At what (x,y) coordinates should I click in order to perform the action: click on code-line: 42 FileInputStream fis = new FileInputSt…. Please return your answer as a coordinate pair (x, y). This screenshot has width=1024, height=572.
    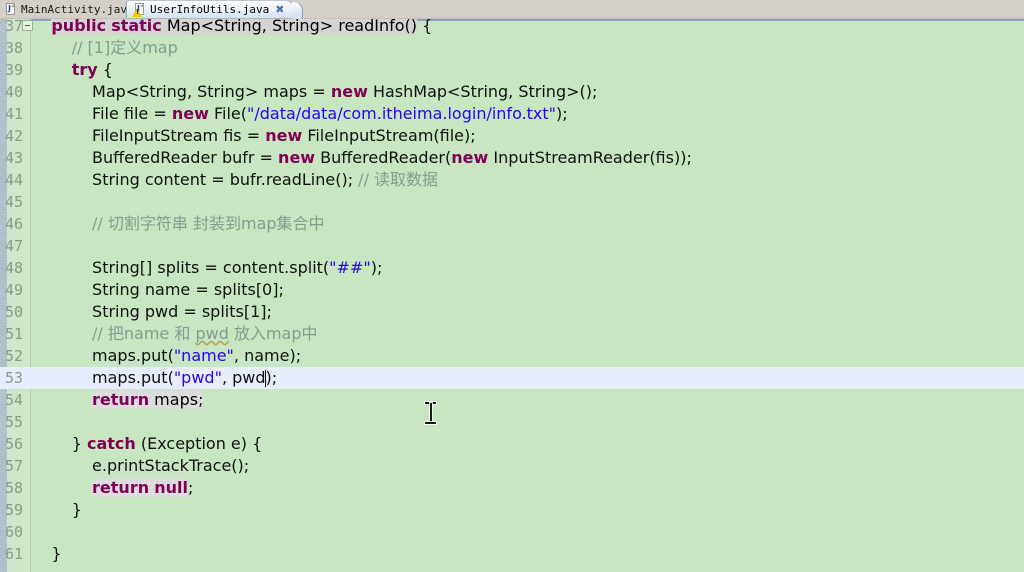
    Looking at the image, I should click on (512, 136).